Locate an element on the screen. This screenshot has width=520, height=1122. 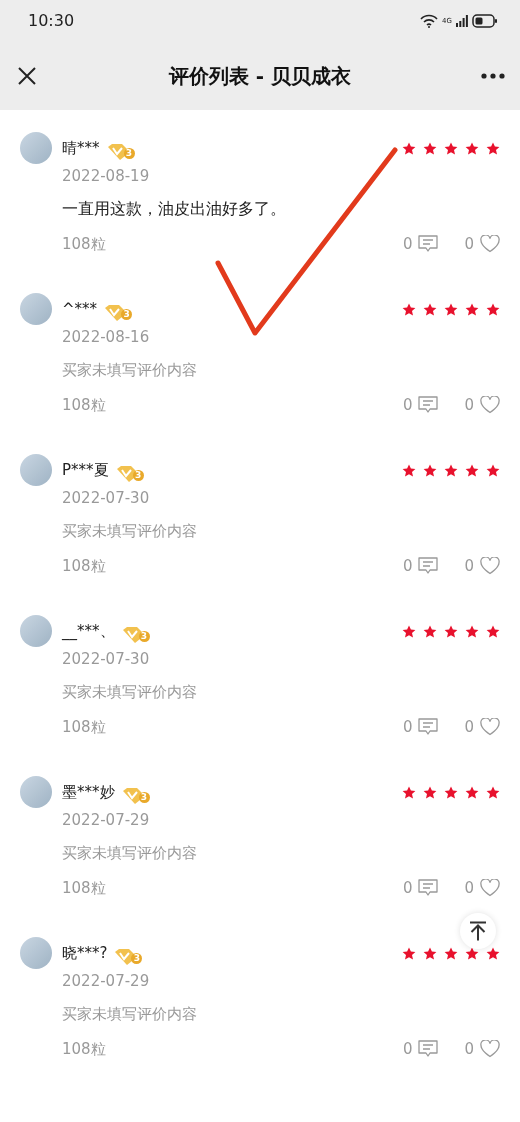
user-name: P***夏 is located at coordinates (85, 470).